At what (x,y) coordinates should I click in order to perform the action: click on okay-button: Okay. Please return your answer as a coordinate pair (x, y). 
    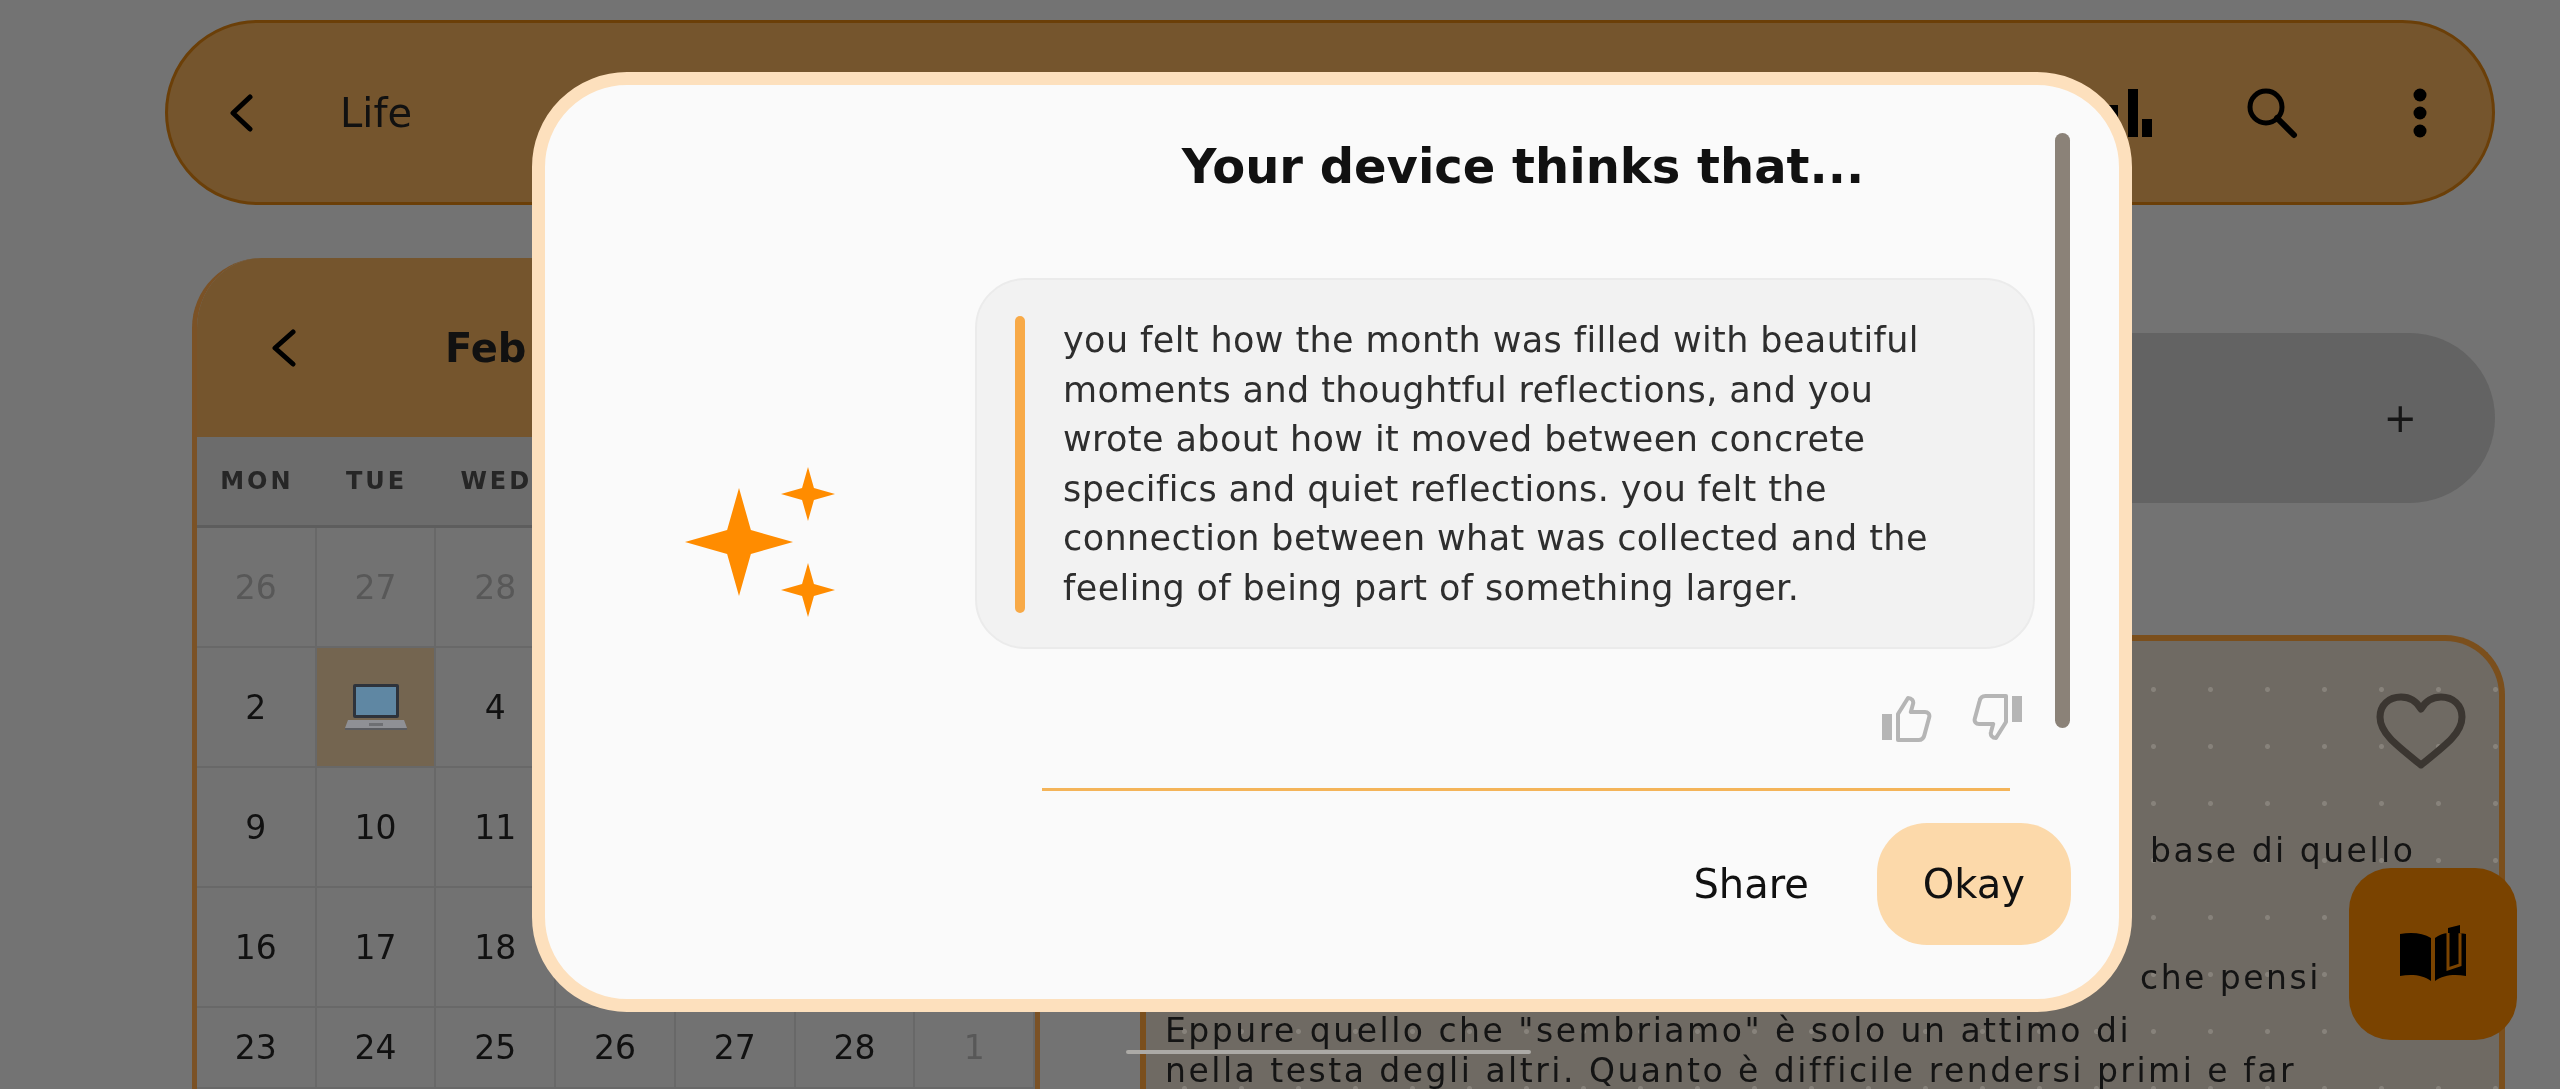
    Looking at the image, I should click on (1973, 884).